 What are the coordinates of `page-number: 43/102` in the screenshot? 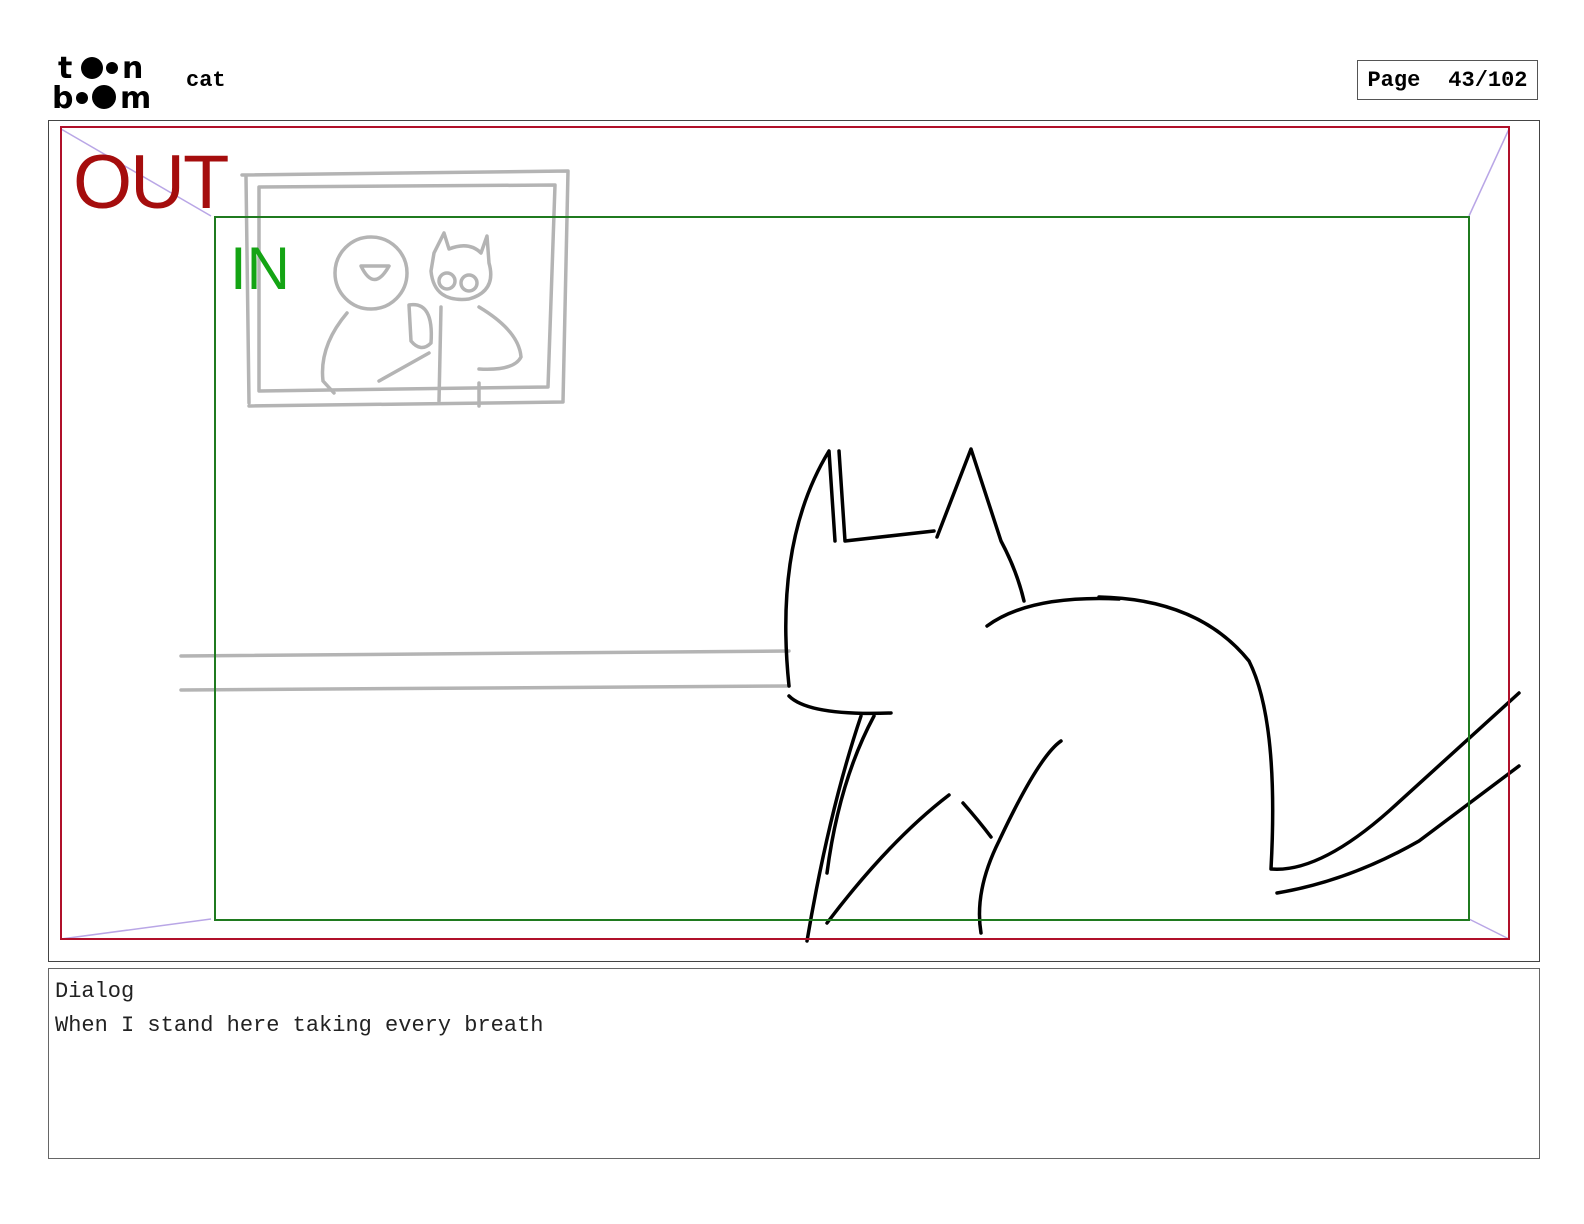 It's located at (1488, 80).